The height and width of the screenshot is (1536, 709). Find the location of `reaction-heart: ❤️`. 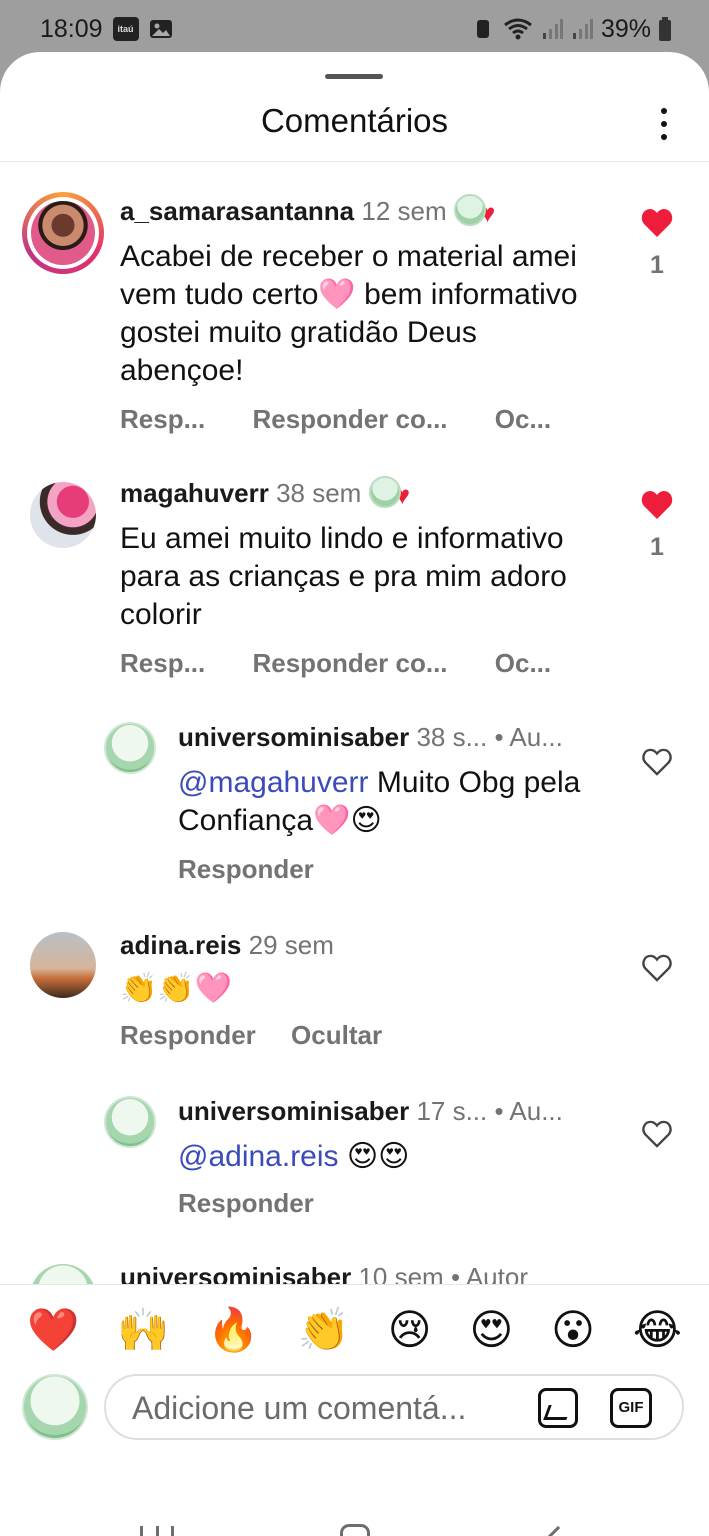

reaction-heart: ❤️ is located at coordinates (53, 1329).